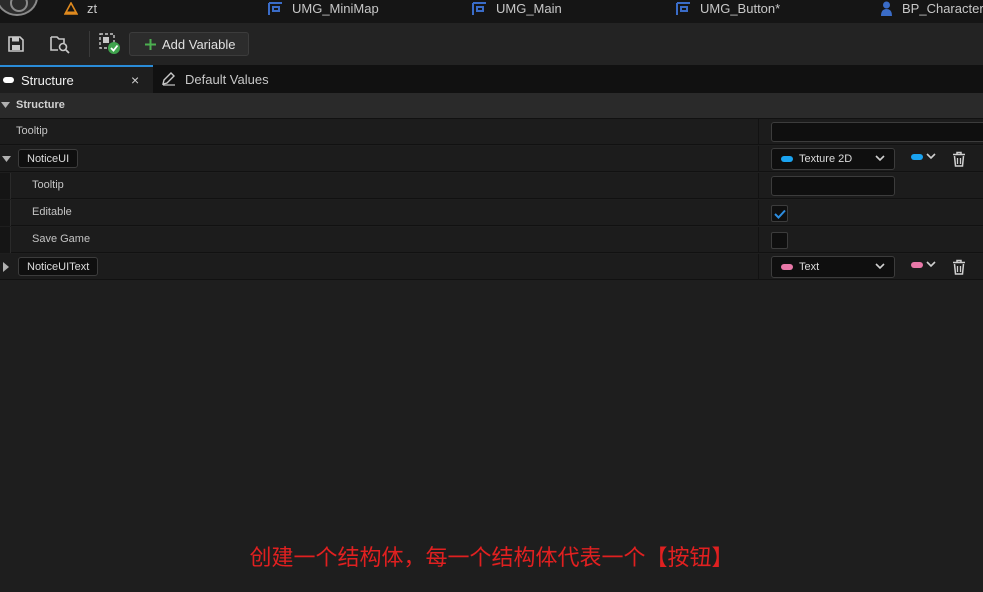  I want to click on tooltip-input, so click(833, 186).